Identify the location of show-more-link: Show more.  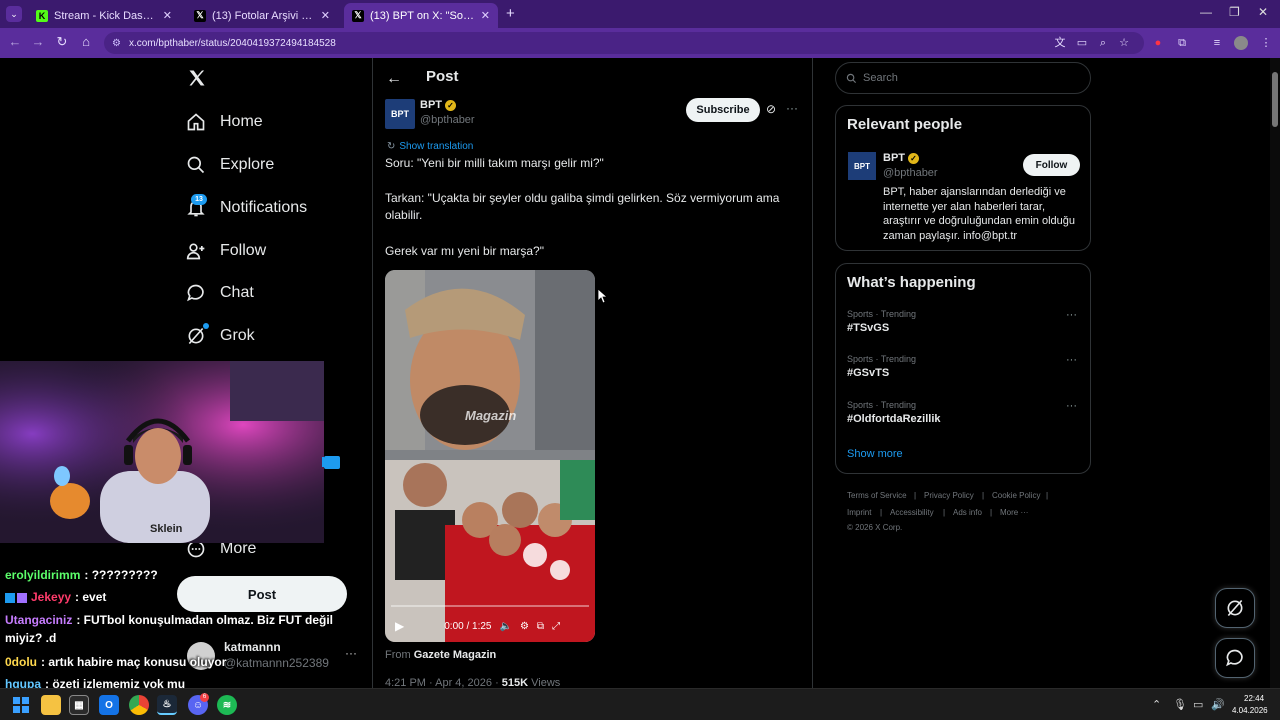
(875, 454).